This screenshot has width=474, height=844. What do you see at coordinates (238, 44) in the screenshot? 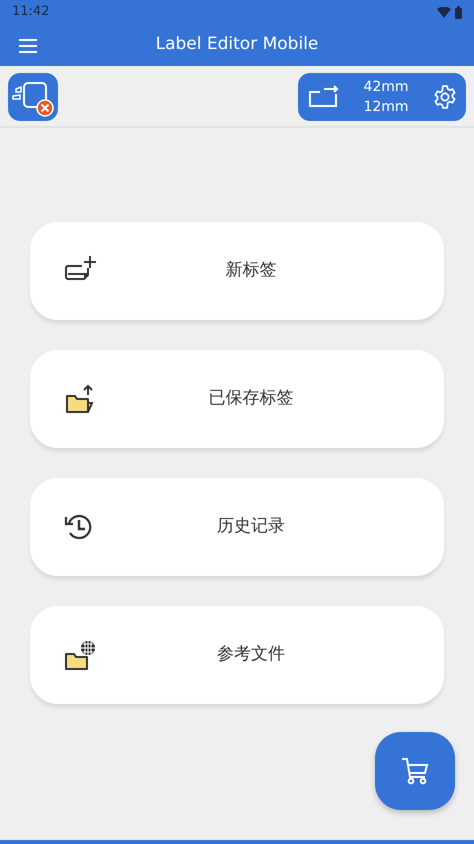
I see `app-title: Label Editor Mobile` at bounding box center [238, 44].